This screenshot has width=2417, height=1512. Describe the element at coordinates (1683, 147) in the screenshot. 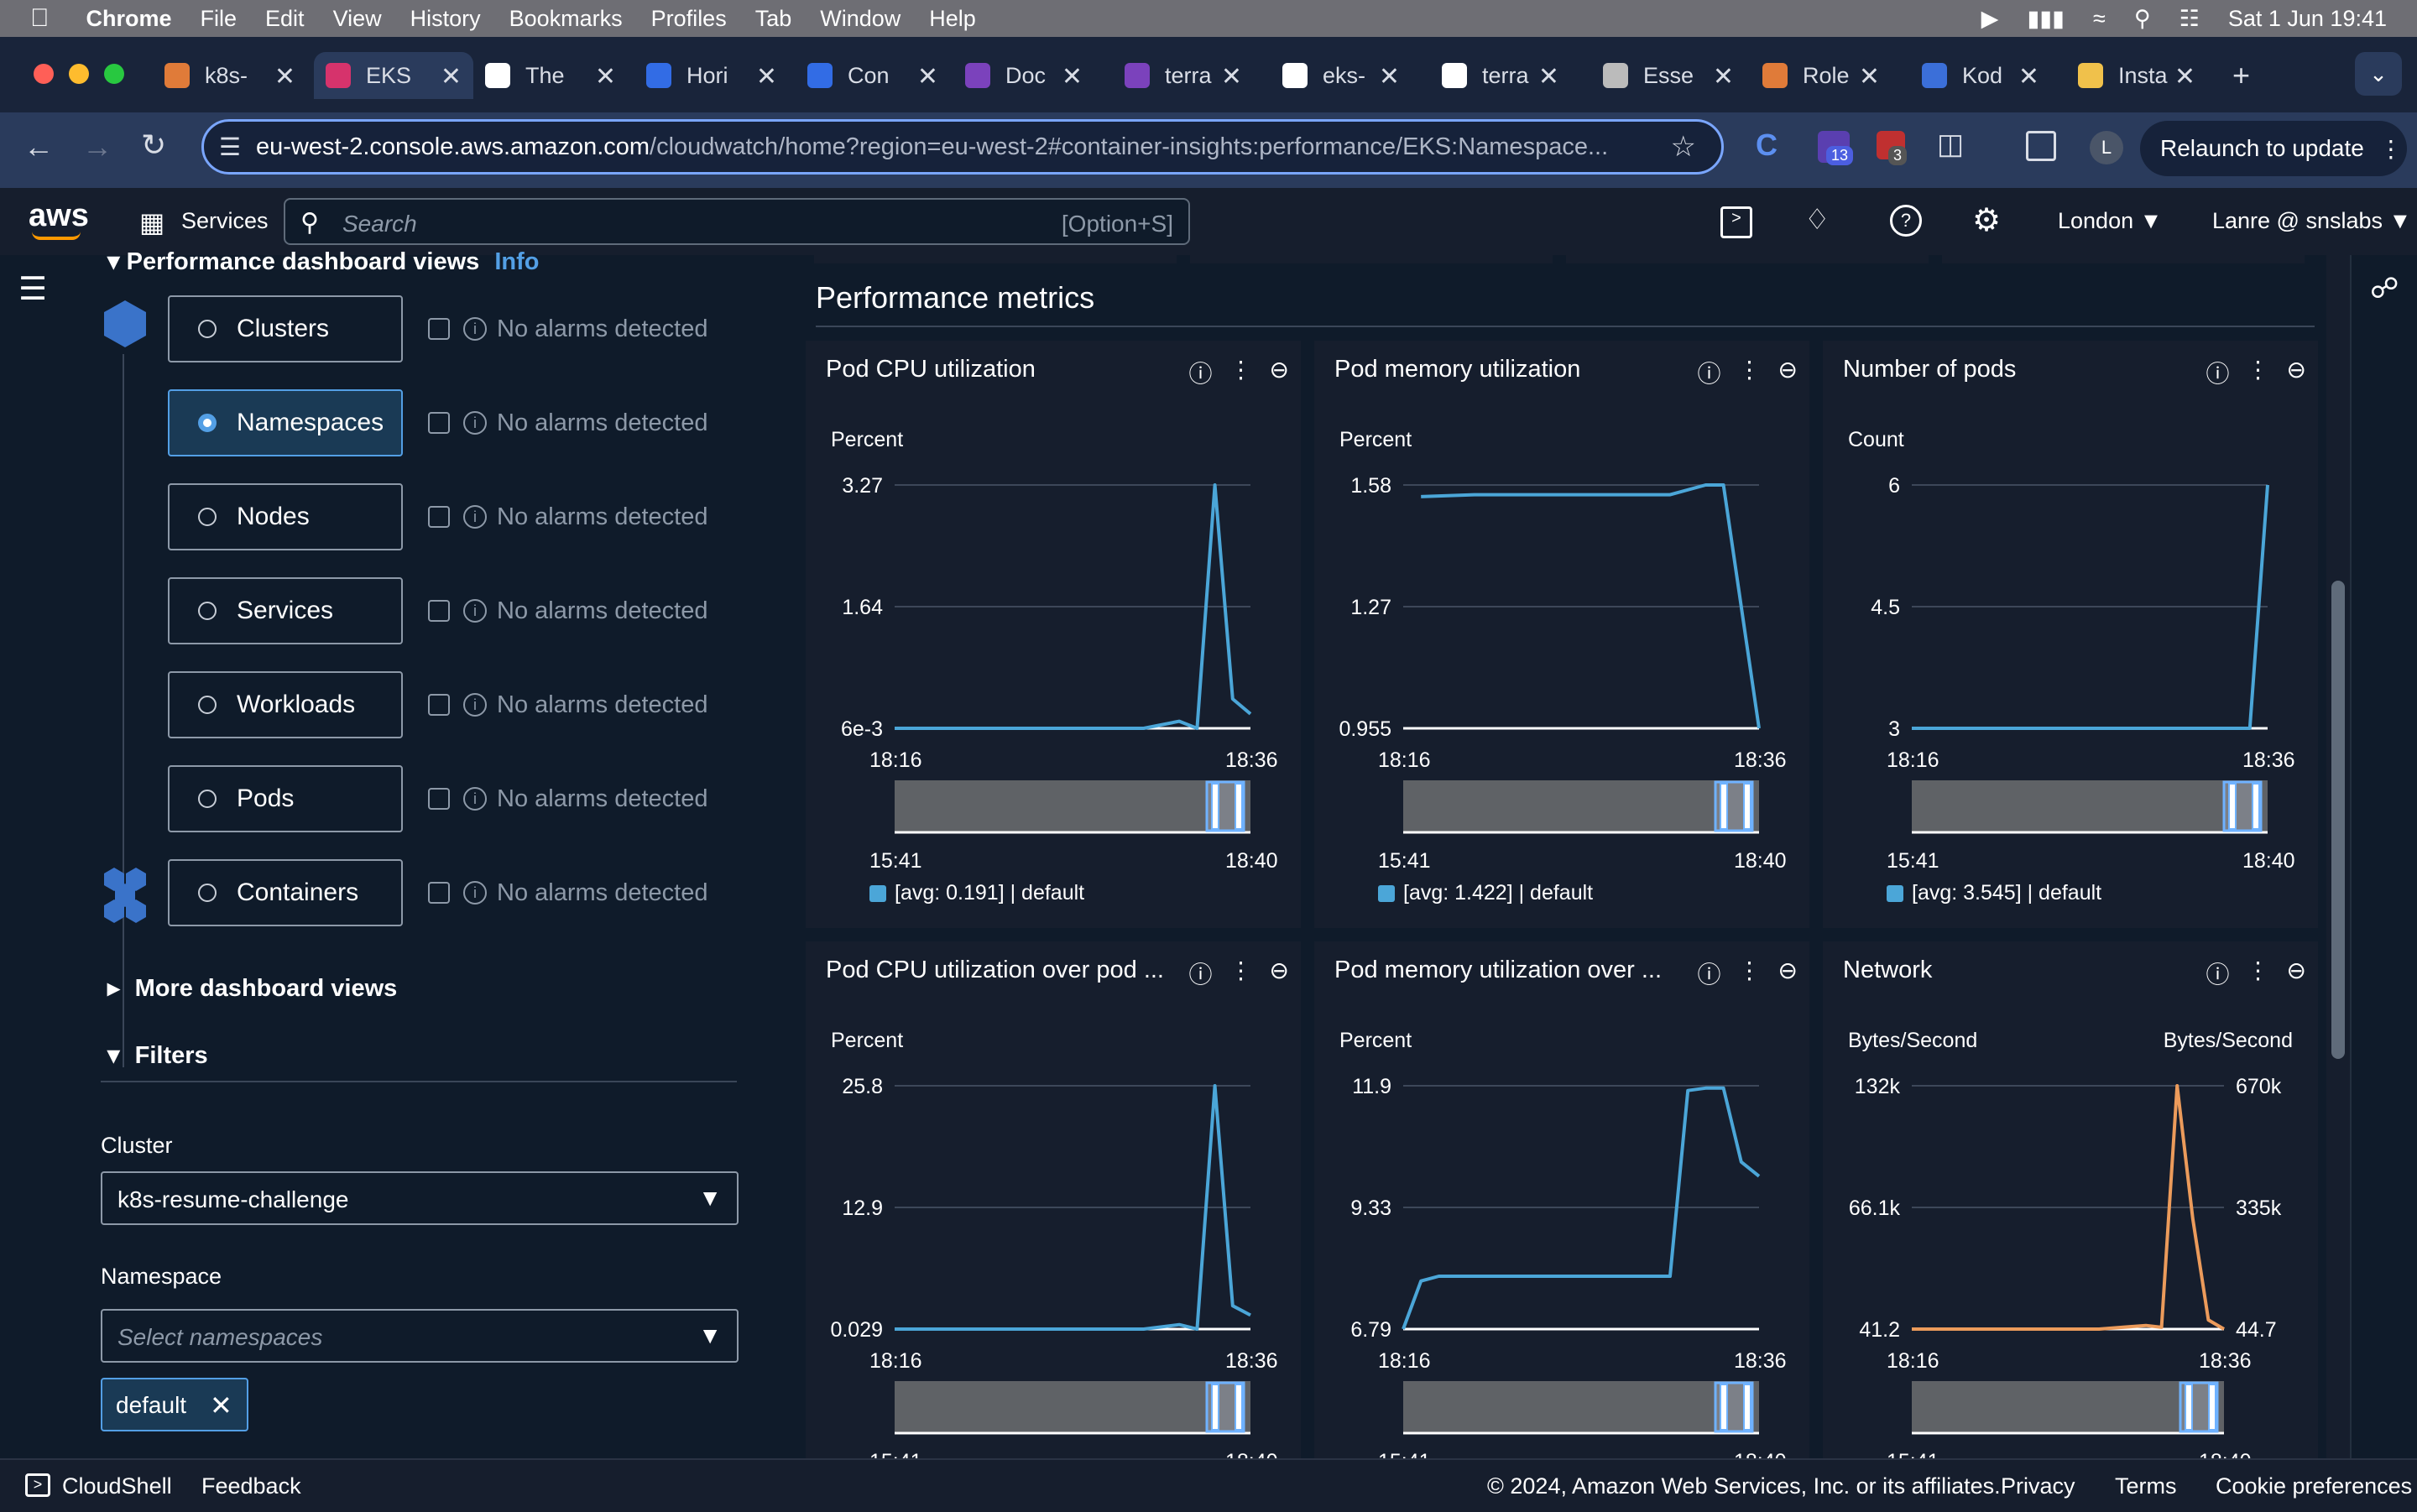

I see `bookmark-star-icon: ☆` at that location.